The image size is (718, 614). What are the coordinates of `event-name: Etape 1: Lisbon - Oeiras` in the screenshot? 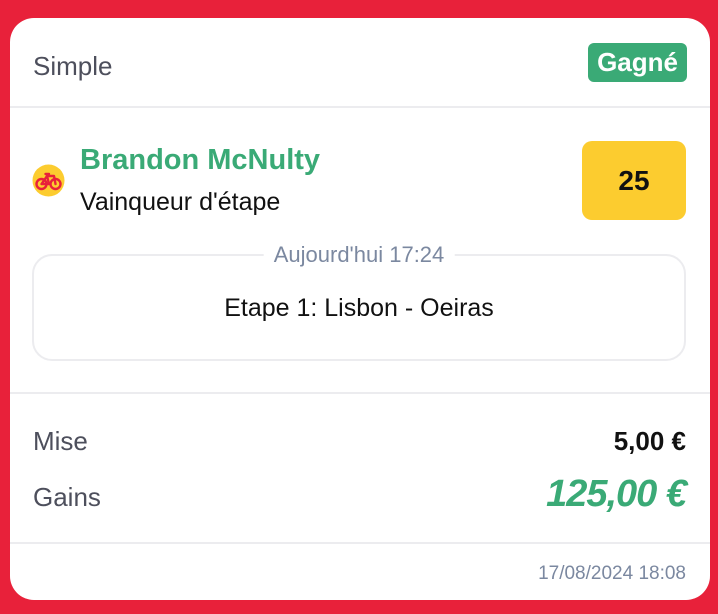 It's located at (359, 308).